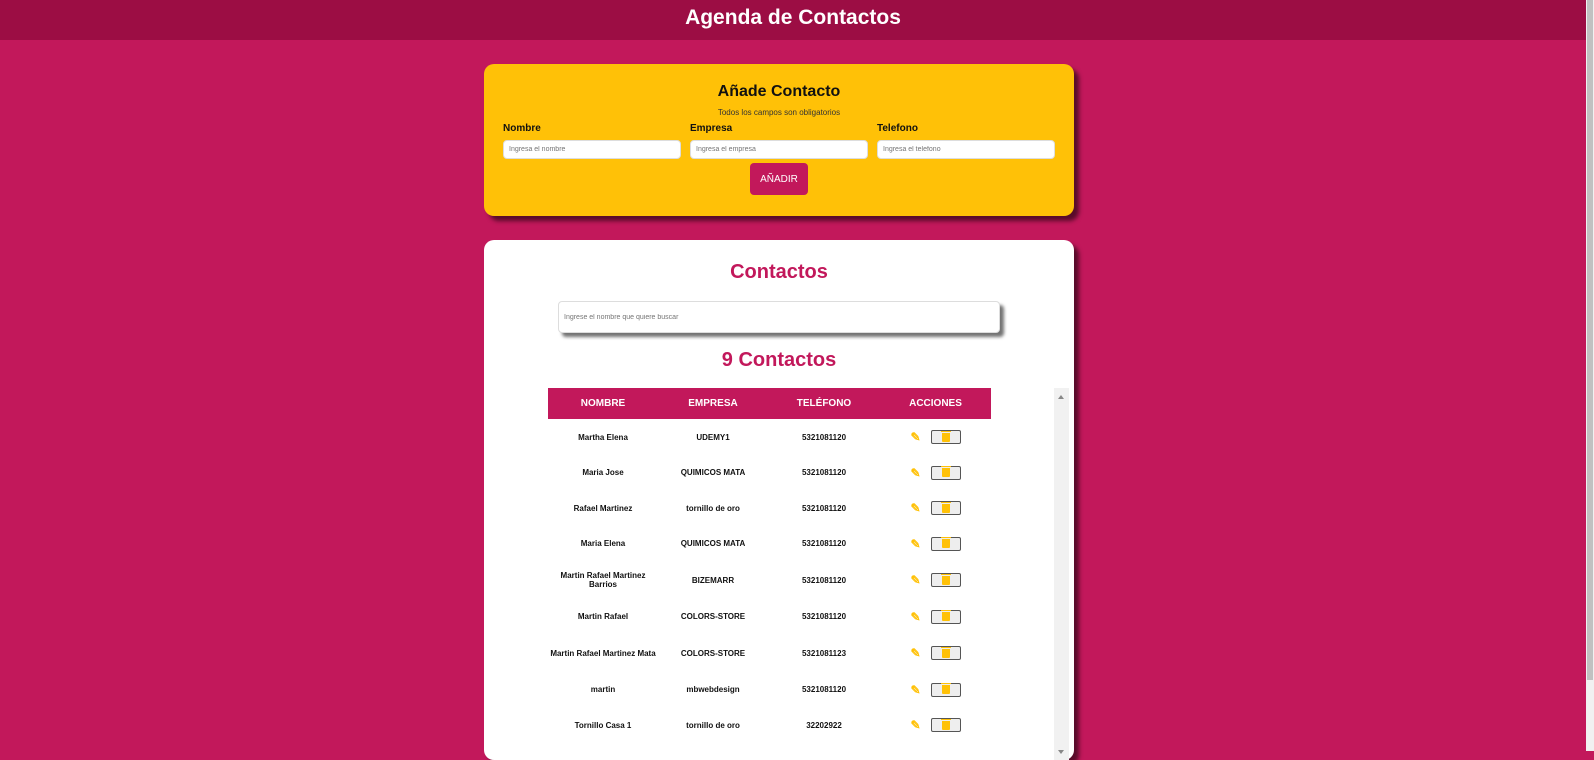  Describe the element at coordinates (779, 317) in the screenshot. I see `search-input` at that location.